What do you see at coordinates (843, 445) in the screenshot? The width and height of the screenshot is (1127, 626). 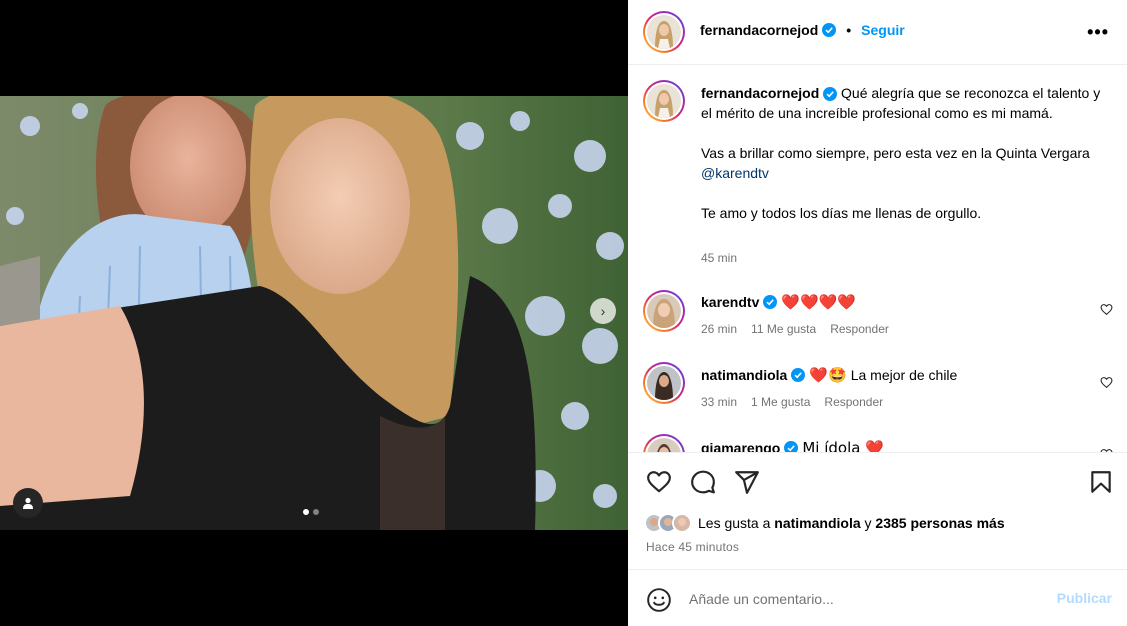 I see `comment-text: Mi ídola ❤️` at bounding box center [843, 445].